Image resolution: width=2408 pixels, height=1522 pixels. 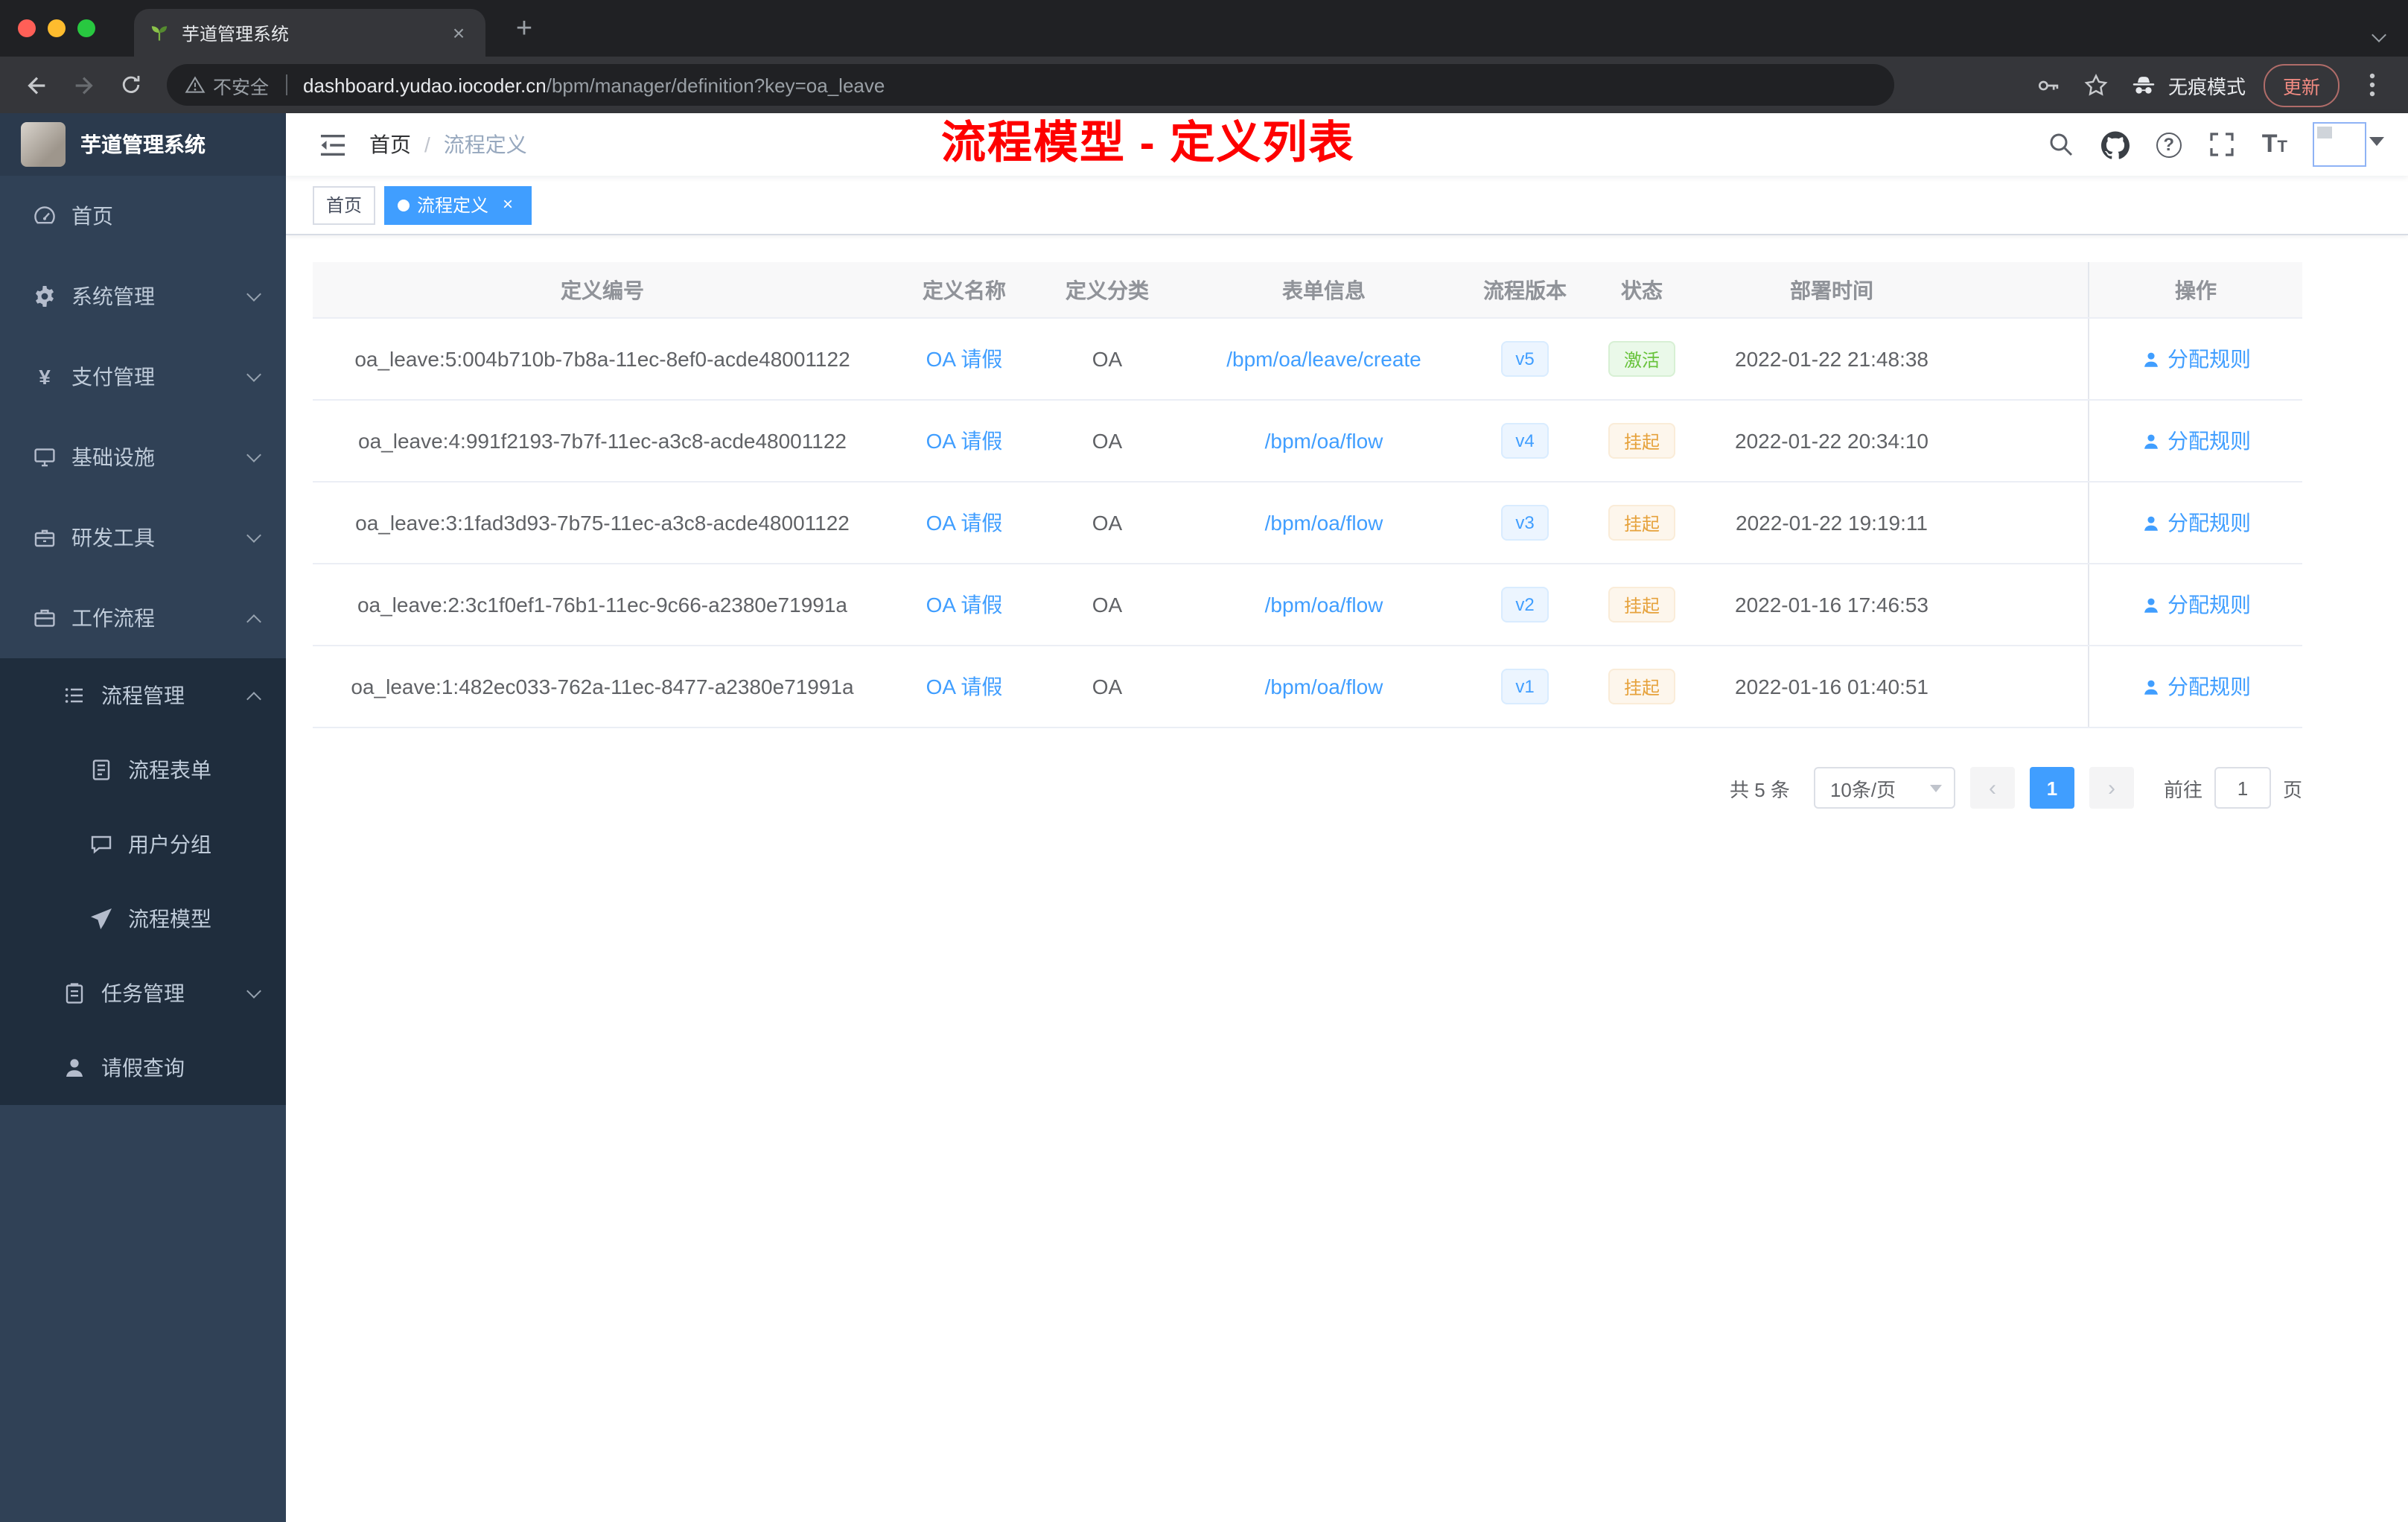 What do you see at coordinates (1524, 605) in the screenshot?
I see `version-tag: v2` at bounding box center [1524, 605].